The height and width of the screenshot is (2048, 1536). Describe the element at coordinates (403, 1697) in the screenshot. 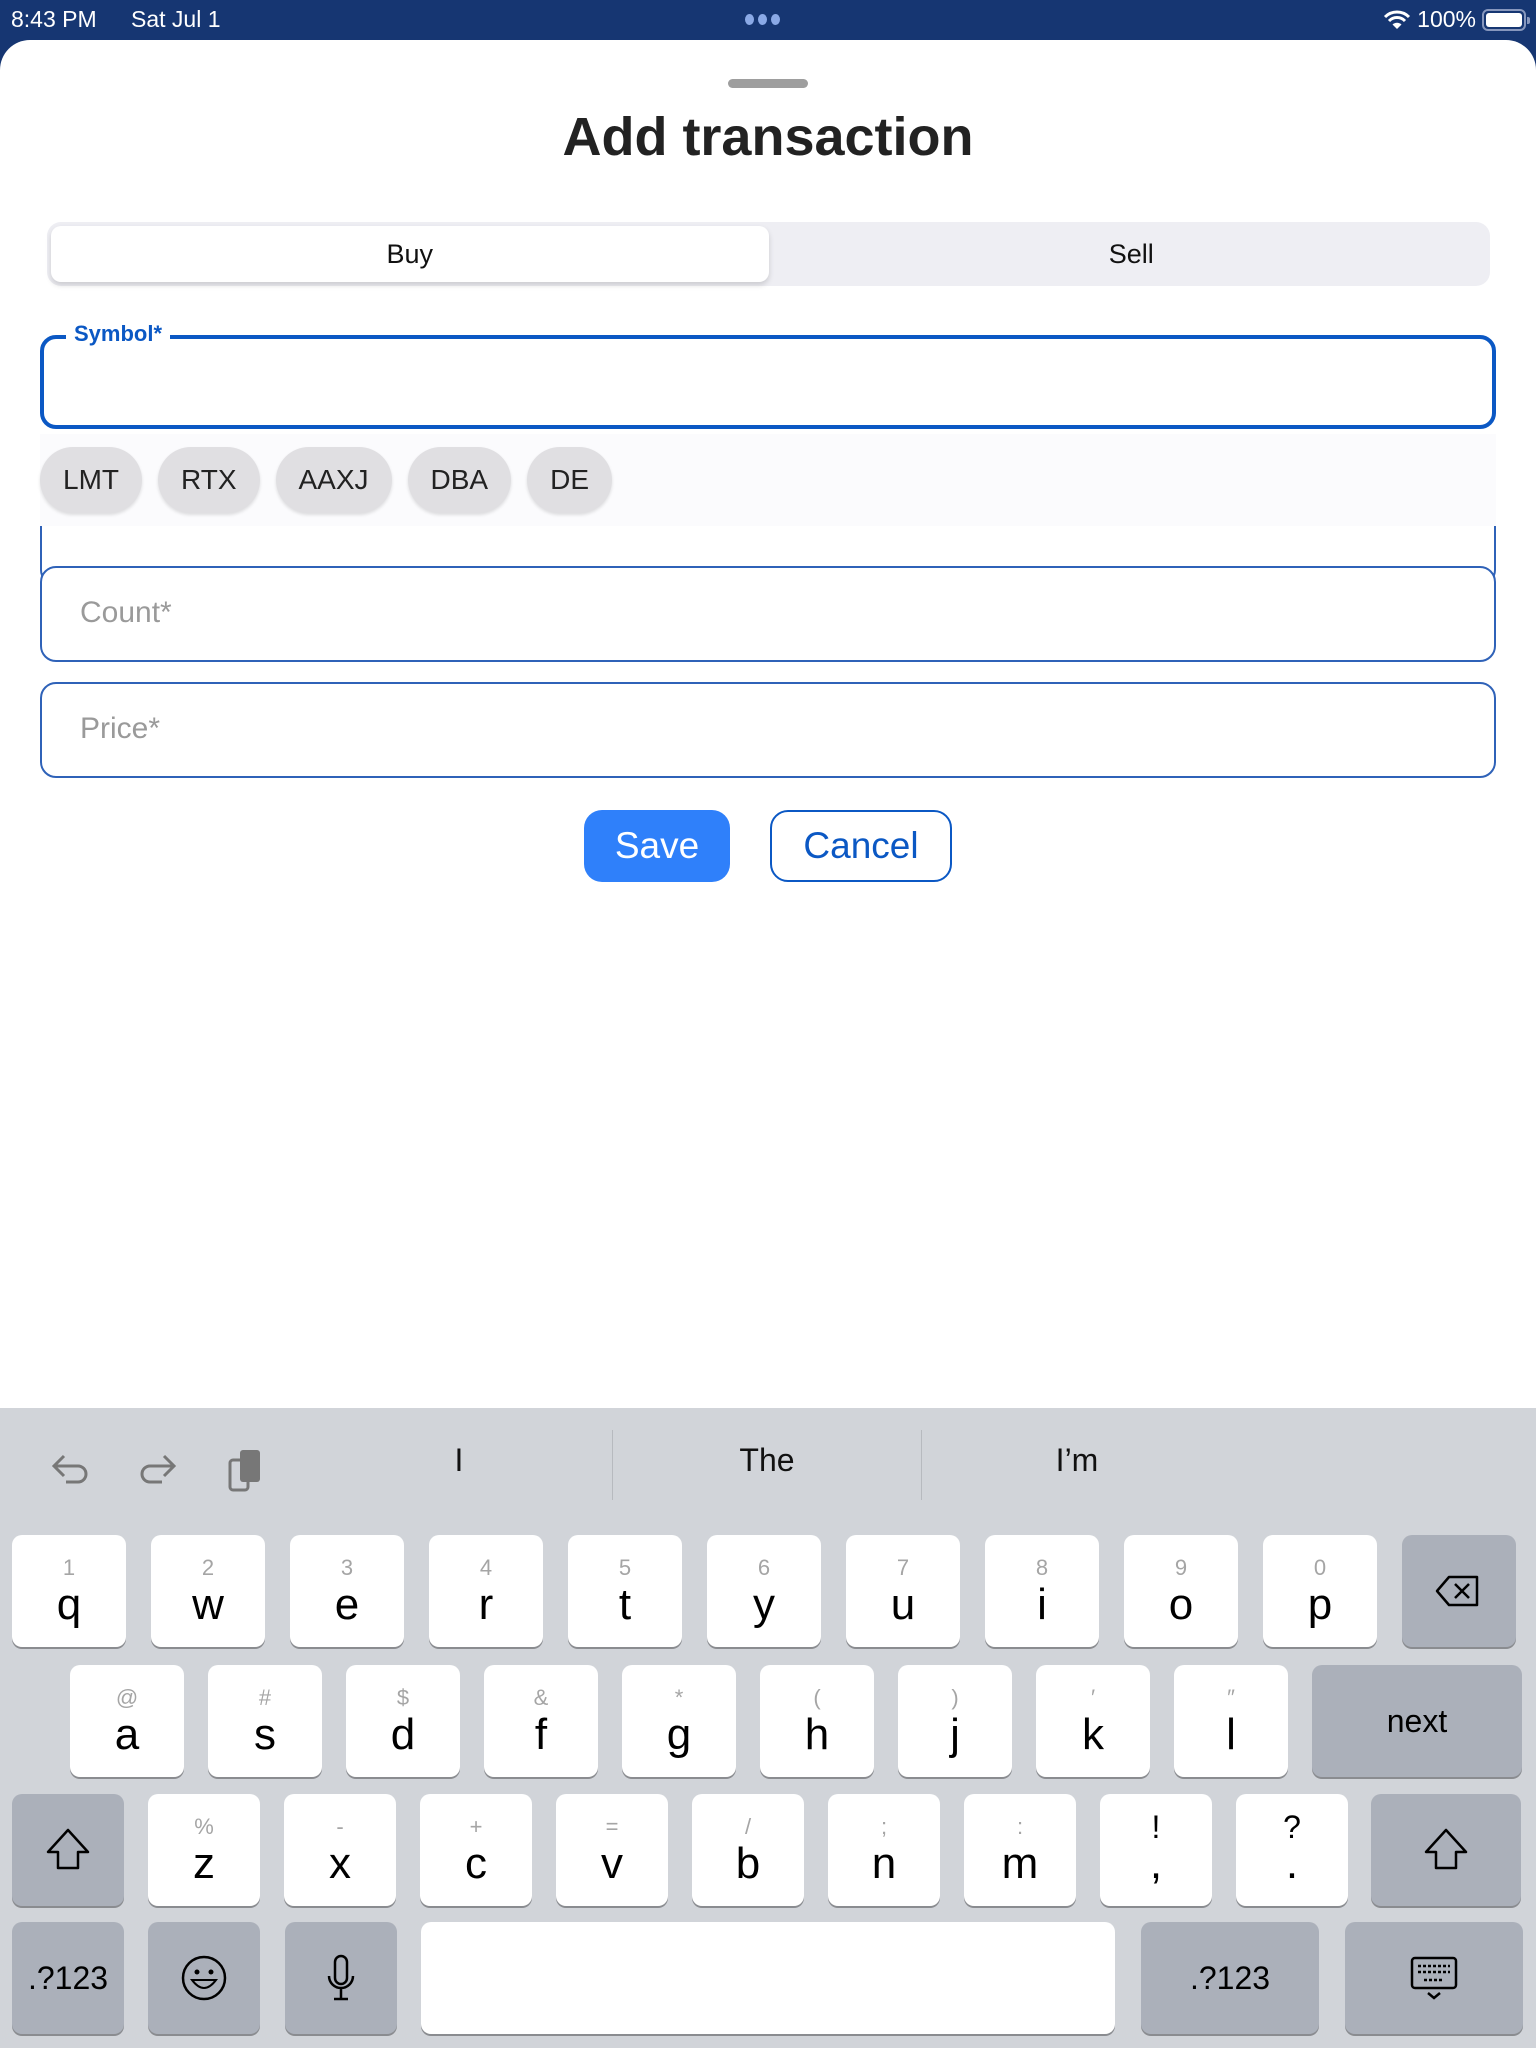

I see `key-secondary-label: $` at that location.